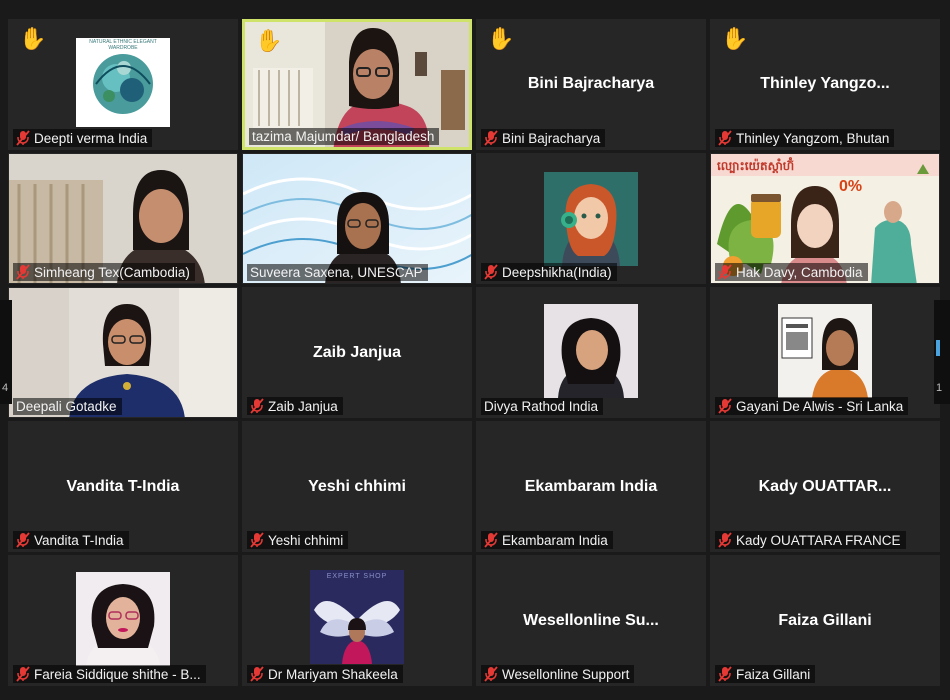 The height and width of the screenshot is (700, 950). I want to click on participant-name: Zaib Janjua, so click(303, 406).